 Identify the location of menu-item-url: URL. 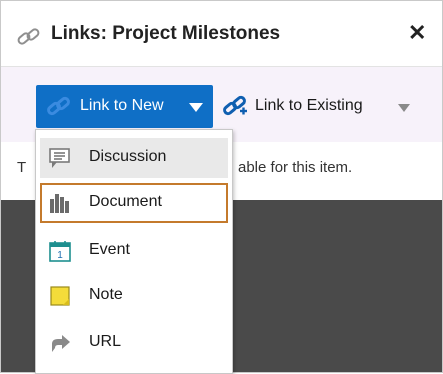
(134, 343).